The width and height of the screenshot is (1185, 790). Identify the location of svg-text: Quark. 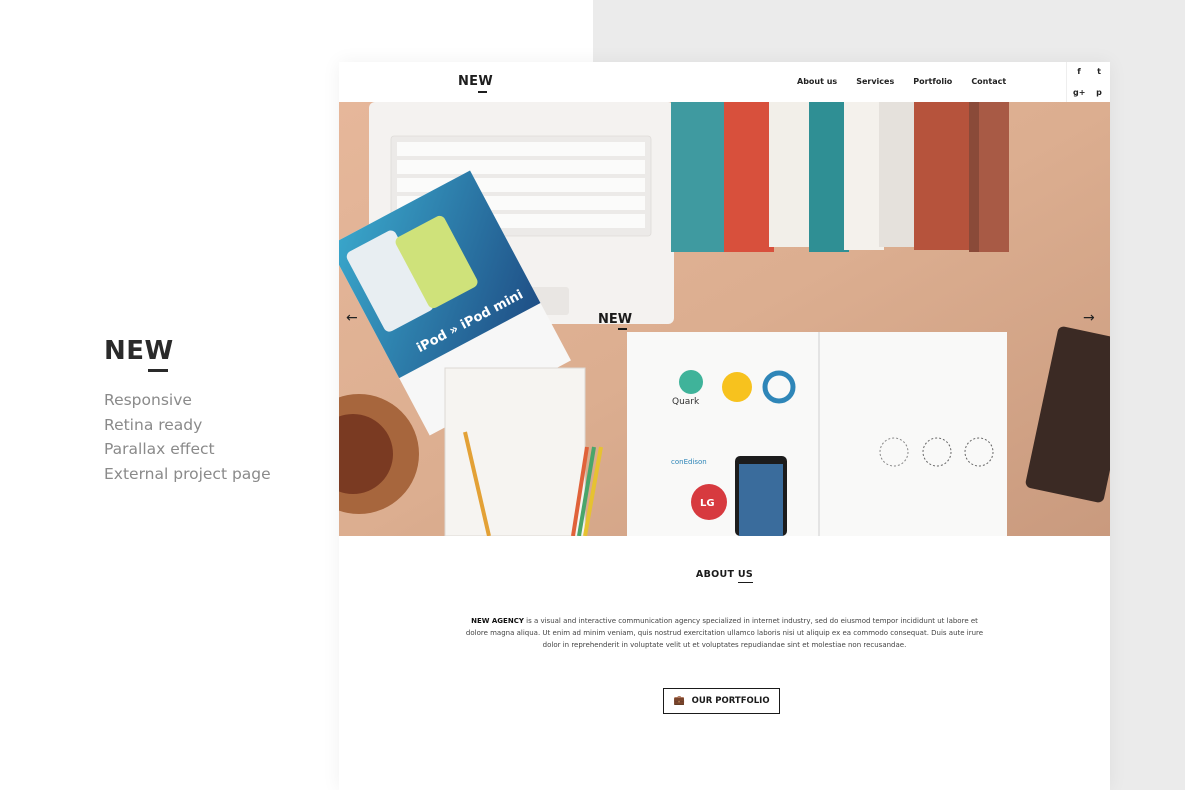
(686, 402).